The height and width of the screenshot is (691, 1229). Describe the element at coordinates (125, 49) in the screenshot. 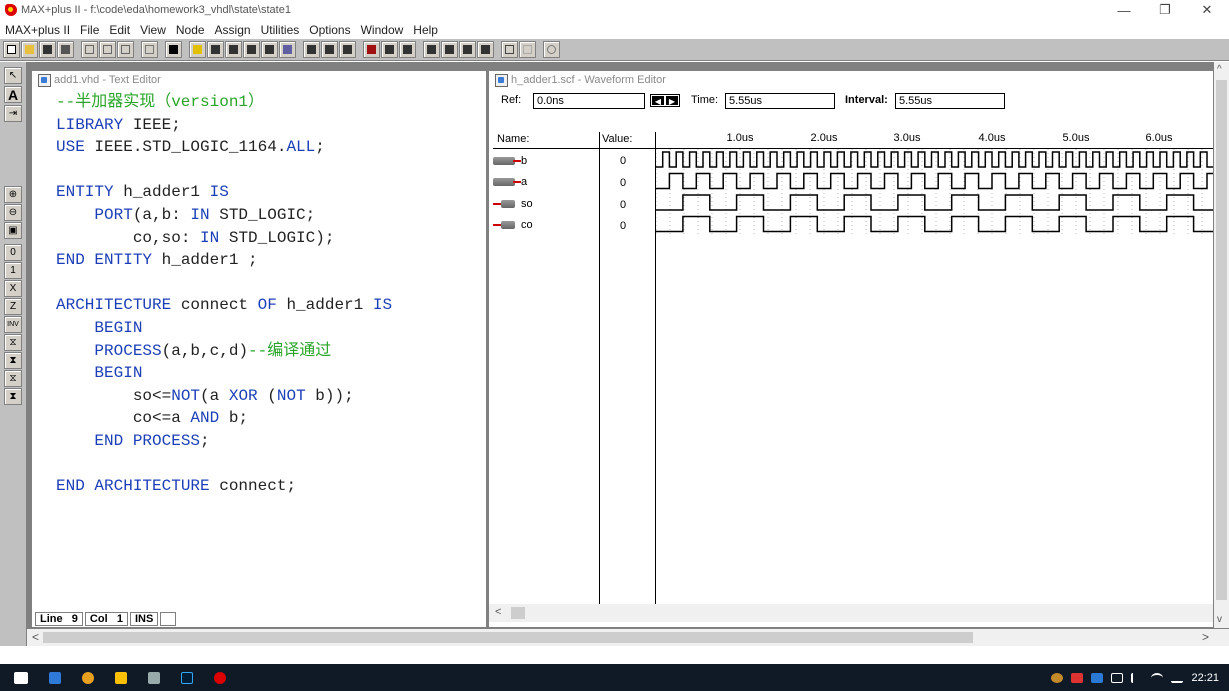

I see `paste-icon` at that location.